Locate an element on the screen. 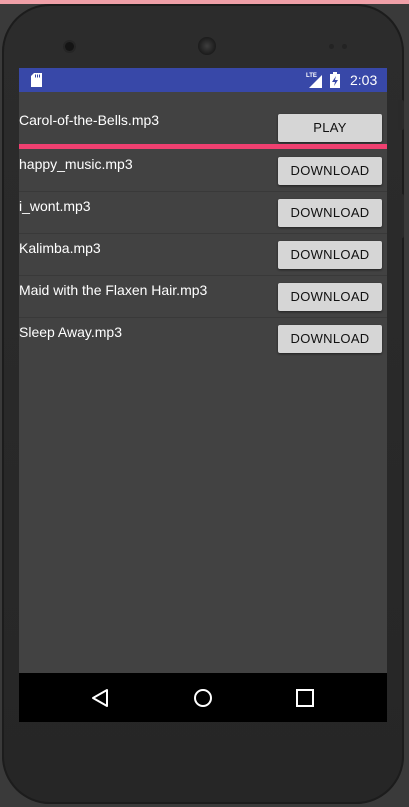 This screenshot has width=409, height=807. song-name: Sleep Away.mp3 is located at coordinates (70, 332).